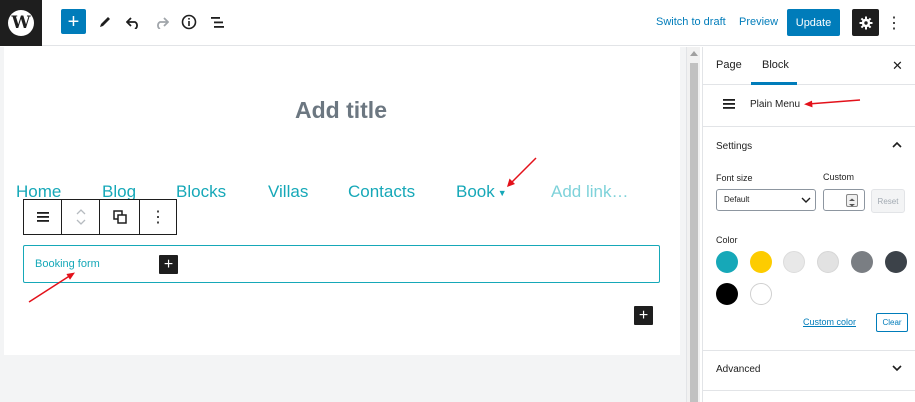 The height and width of the screenshot is (402, 915). What do you see at coordinates (897, 144) in the screenshot?
I see `chevron-up-icon` at bounding box center [897, 144].